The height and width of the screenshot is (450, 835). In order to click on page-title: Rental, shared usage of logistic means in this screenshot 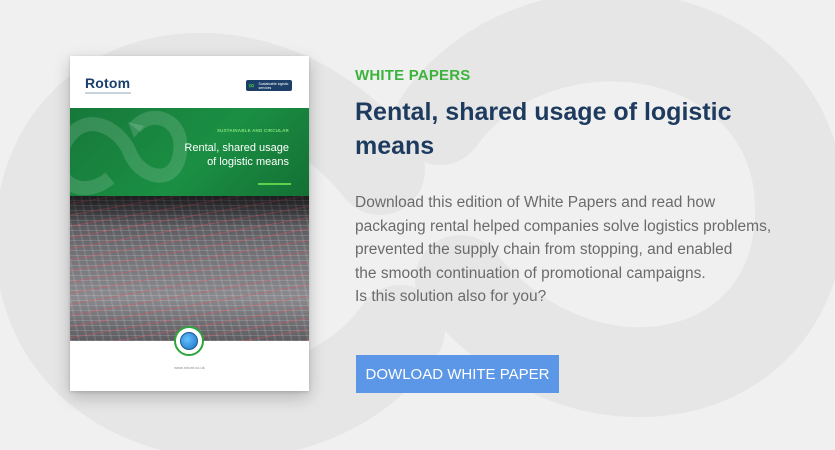, I will do `click(543, 129)`.